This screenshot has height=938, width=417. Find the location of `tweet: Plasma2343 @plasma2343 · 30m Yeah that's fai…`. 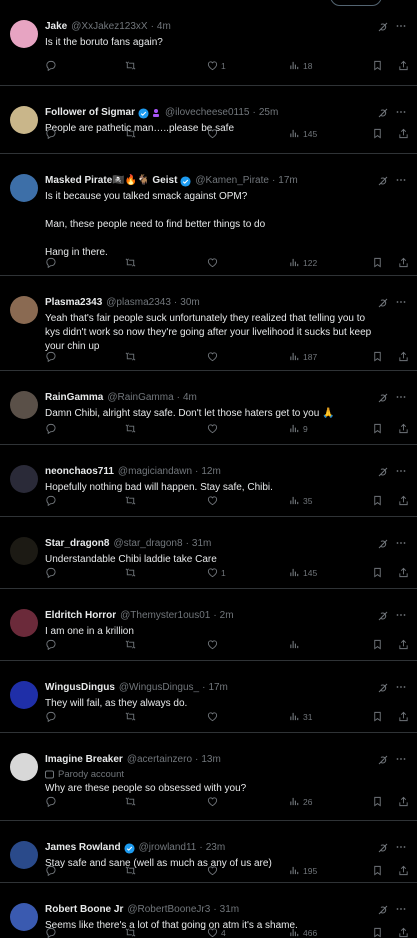

tweet: Plasma2343 @plasma2343 · 30m Yeah that's fai… is located at coordinates (208, 323).